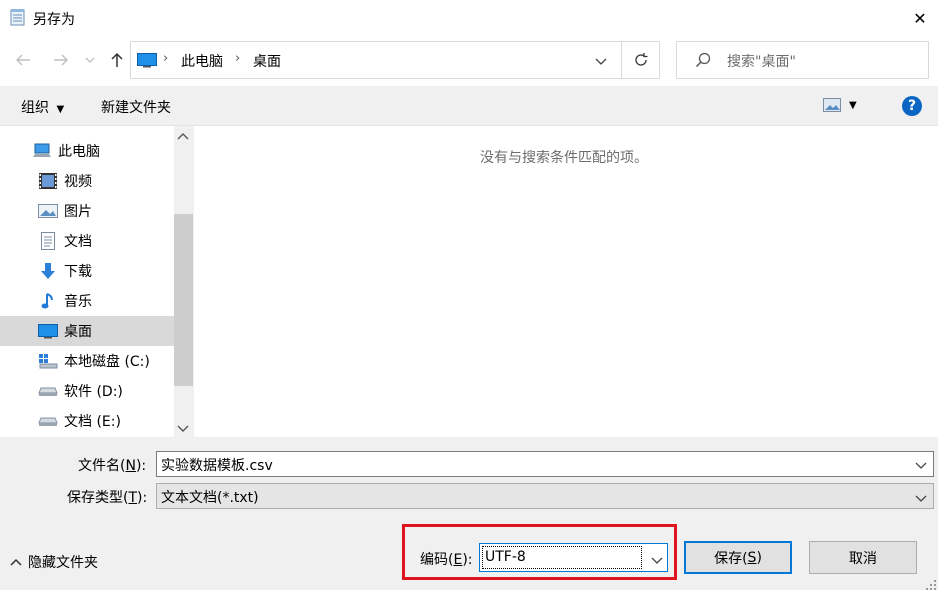 The width and height of the screenshot is (938, 594). Describe the element at coordinates (931, 584) in the screenshot. I see `resize-grip-icon` at that location.